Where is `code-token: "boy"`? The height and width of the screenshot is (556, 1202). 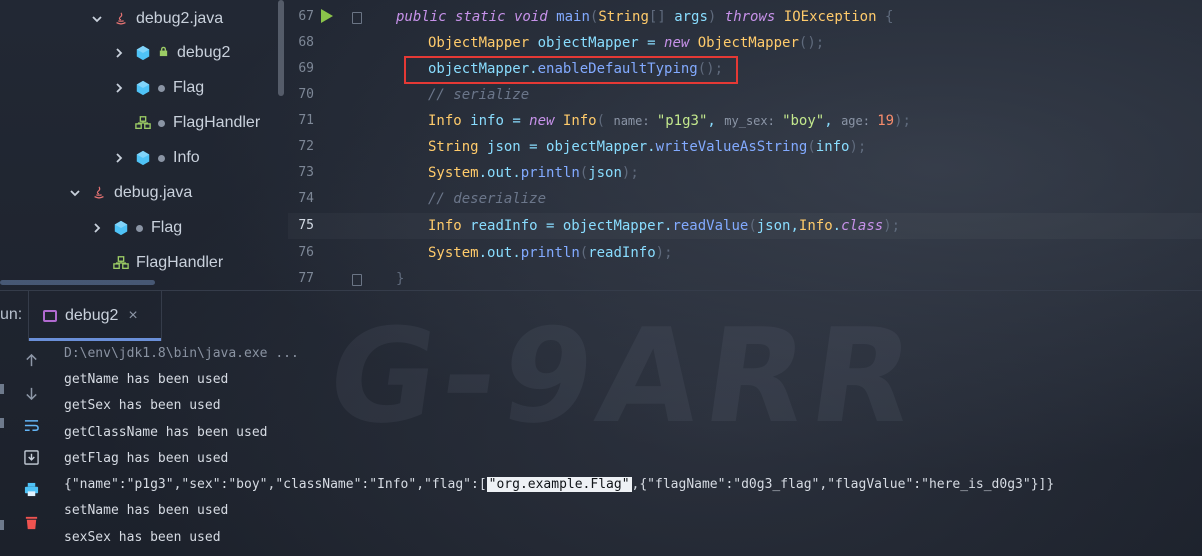
code-token: "boy" is located at coordinates (803, 121).